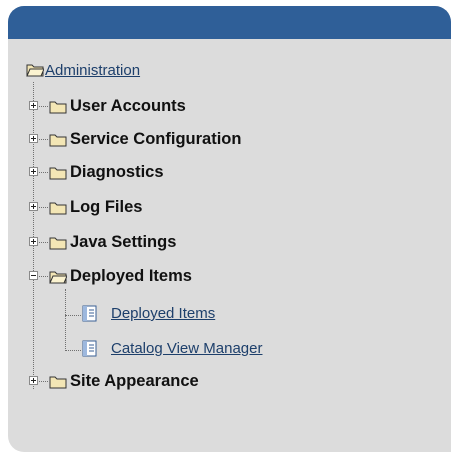 Image resolution: width=451 pixels, height=452 pixels. What do you see at coordinates (131, 276) in the screenshot?
I see `tree-item-label: Deployed Items` at bounding box center [131, 276].